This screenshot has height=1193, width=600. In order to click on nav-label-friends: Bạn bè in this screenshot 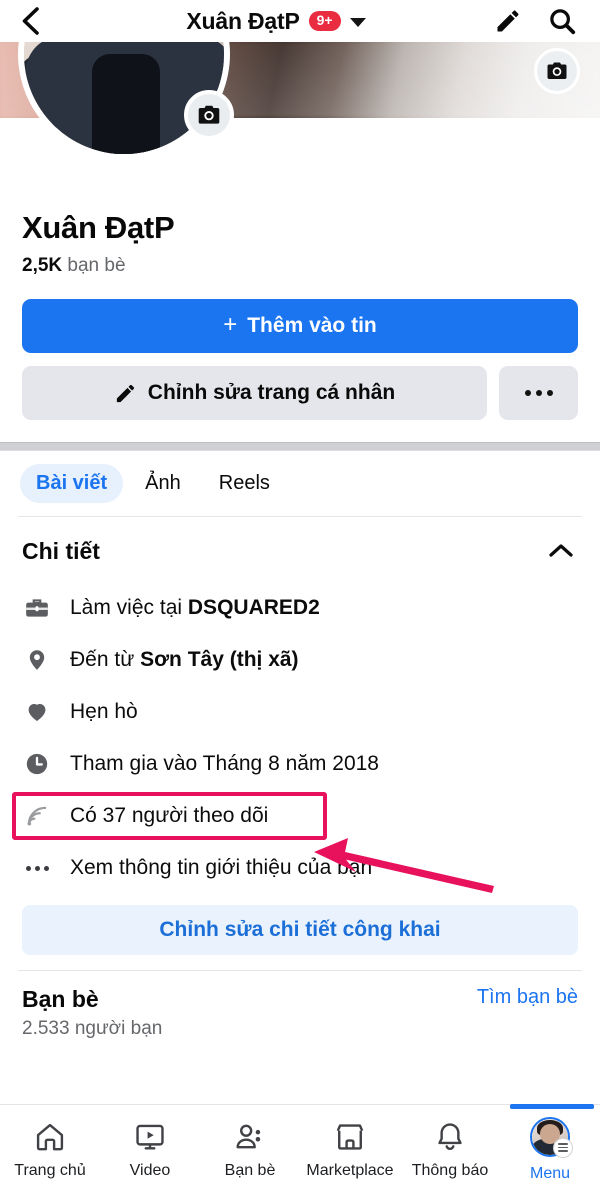, I will do `click(250, 1170)`.